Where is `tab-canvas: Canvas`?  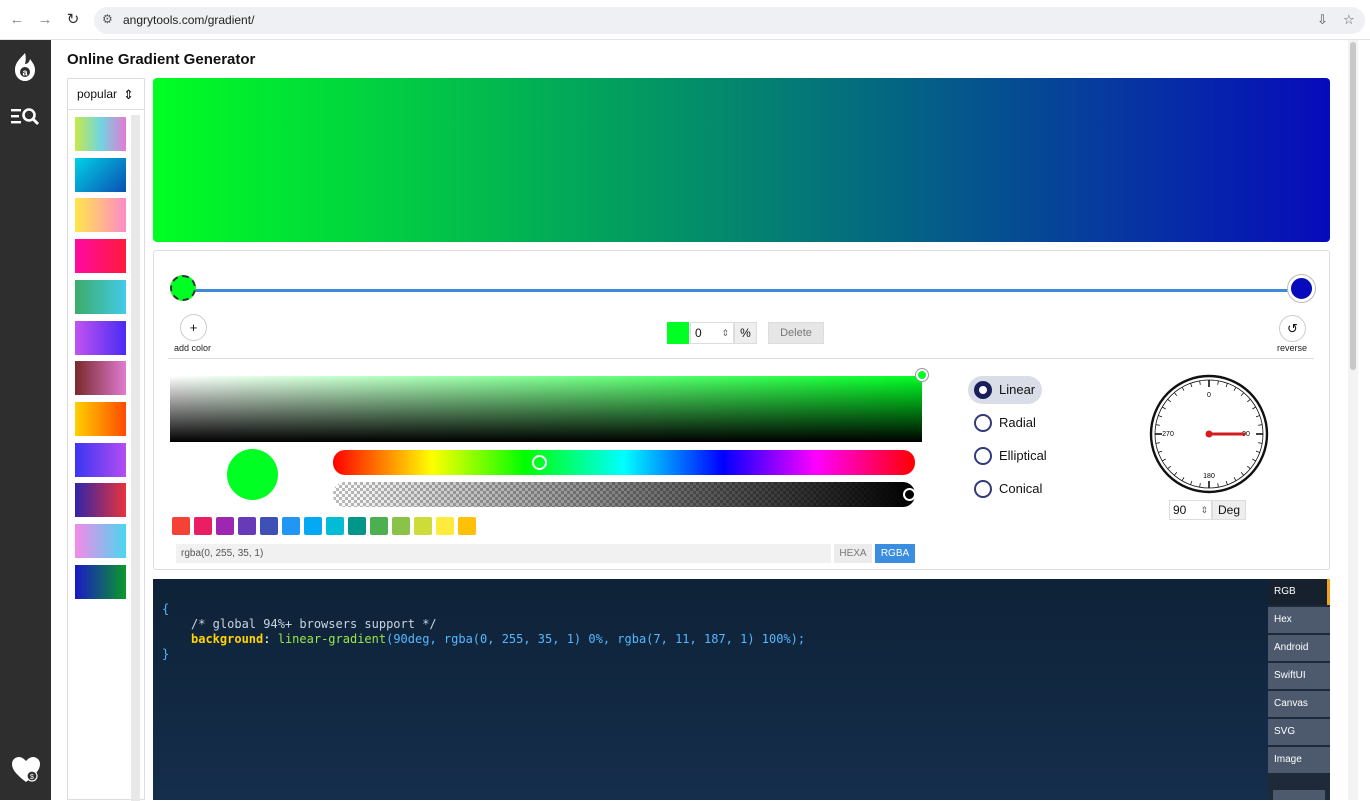
tab-canvas: Canvas is located at coordinates (1299, 704).